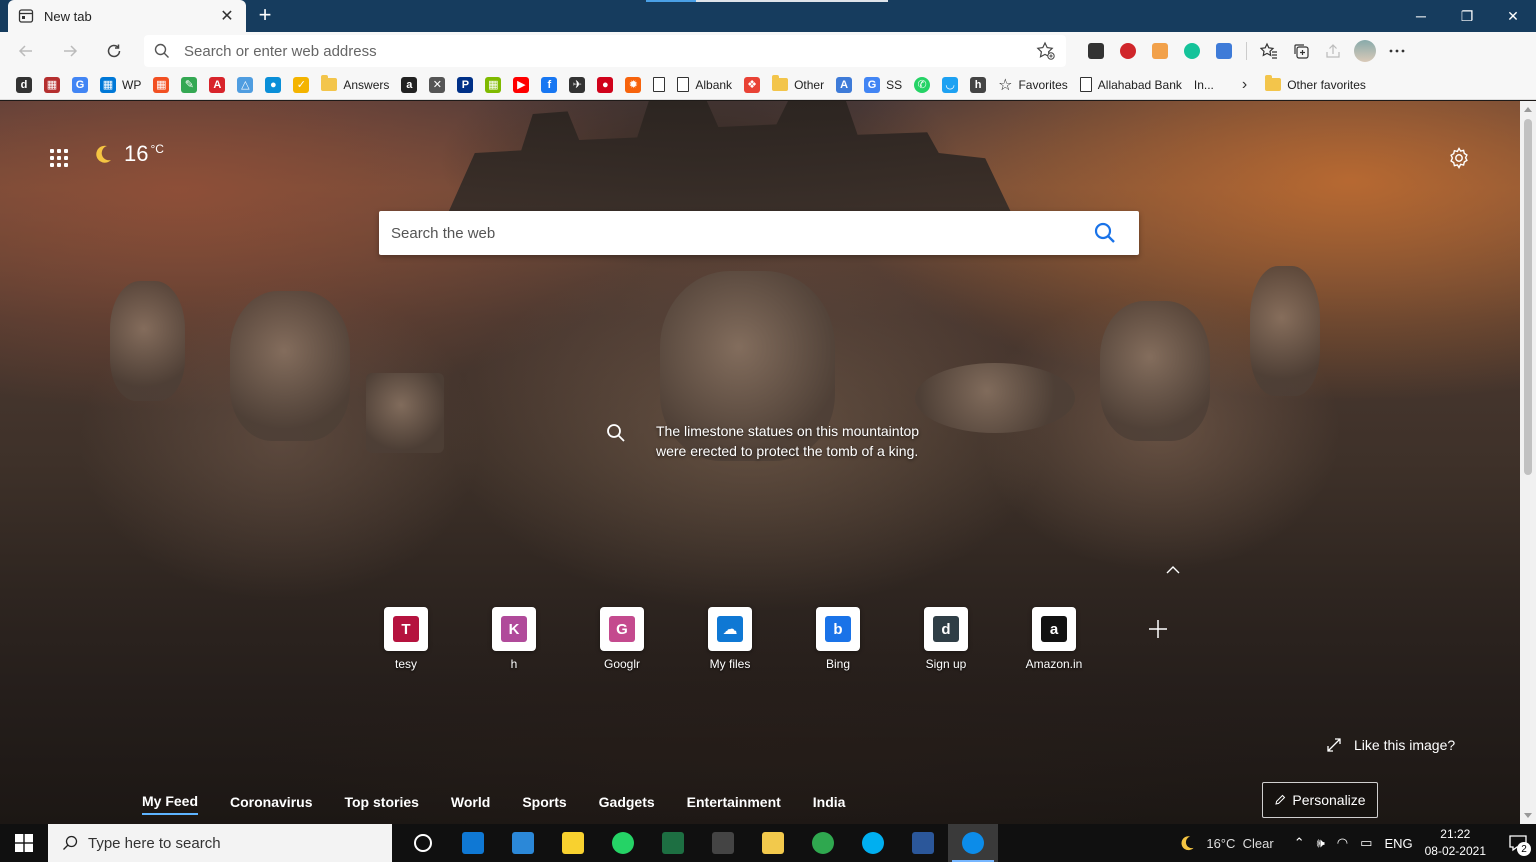  I want to click on bookmark-item, so click(659, 85).